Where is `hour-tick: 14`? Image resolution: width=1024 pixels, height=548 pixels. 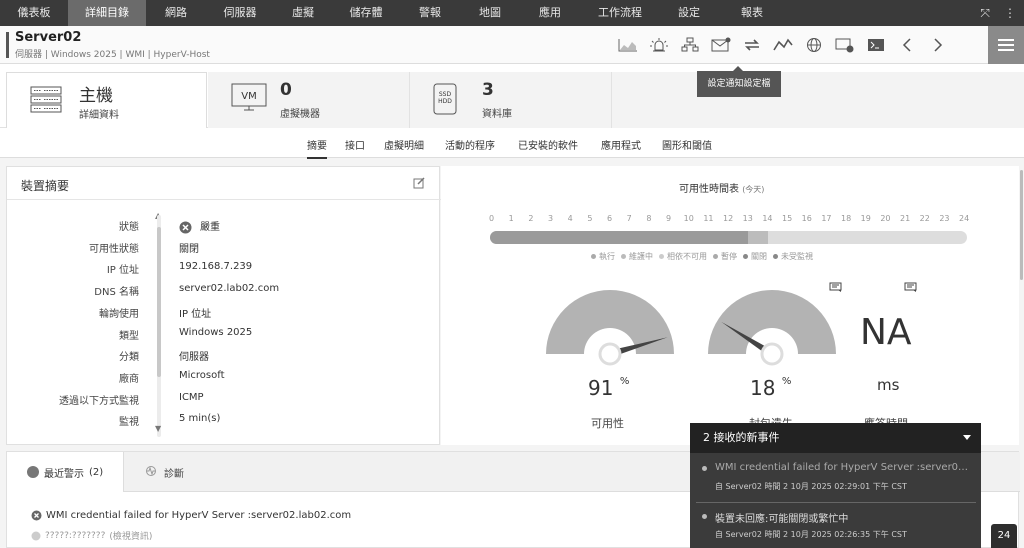
hour-tick: 14 is located at coordinates (767, 218).